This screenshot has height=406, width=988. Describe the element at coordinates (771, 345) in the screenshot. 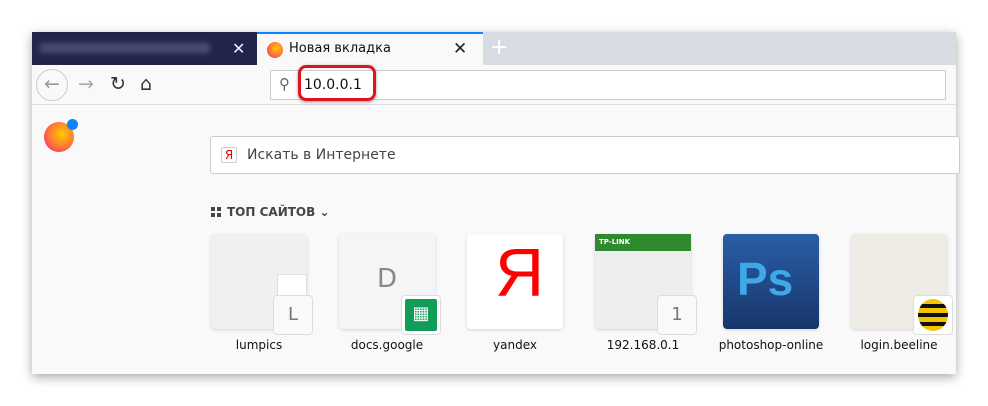

I see `site-label: photoshop-online` at that location.